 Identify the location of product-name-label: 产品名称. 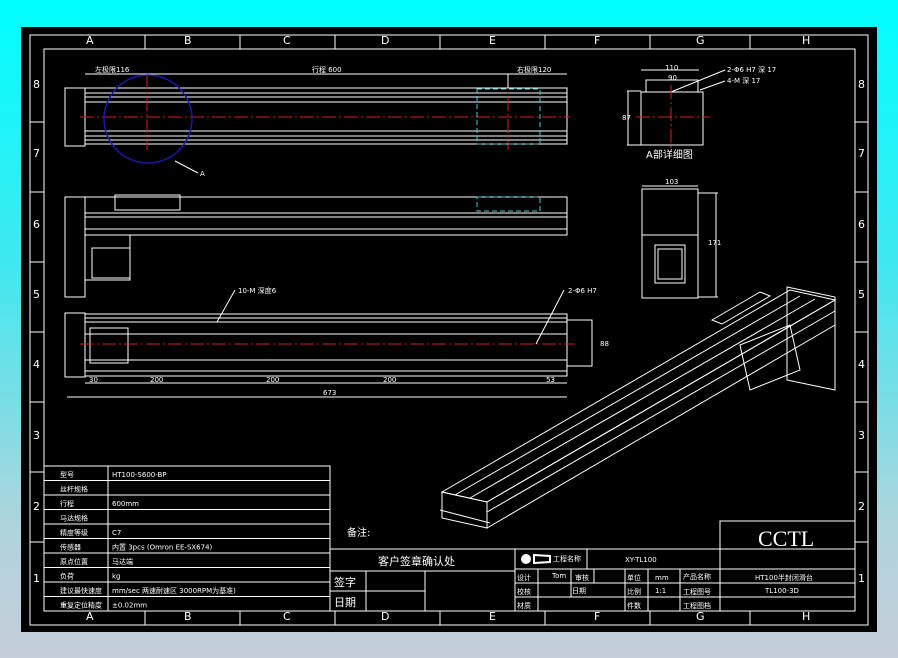
(697, 576).